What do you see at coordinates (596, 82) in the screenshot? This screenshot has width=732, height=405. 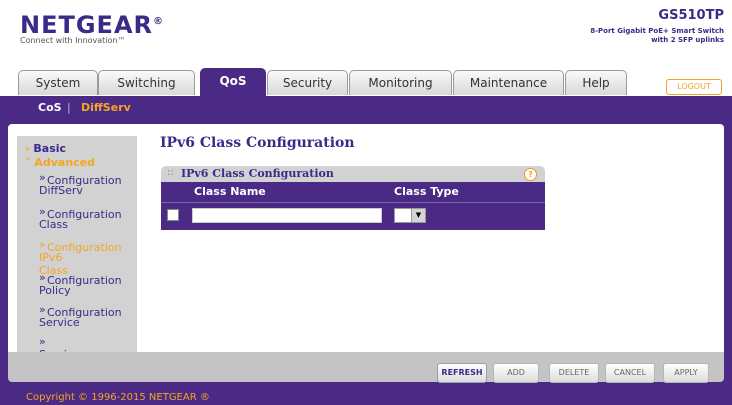 I see `tab-help: Help` at bounding box center [596, 82].